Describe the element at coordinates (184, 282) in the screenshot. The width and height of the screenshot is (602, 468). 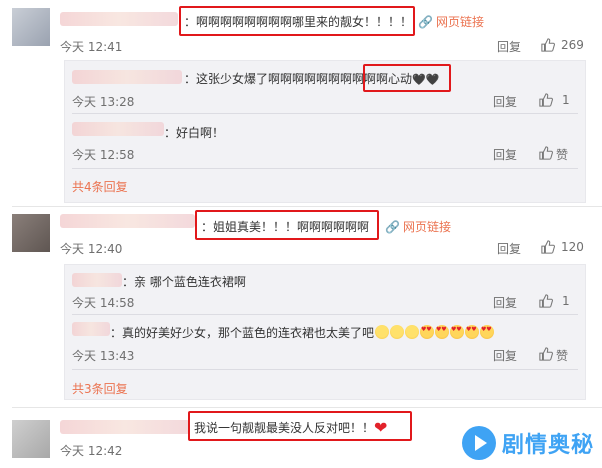
I see `reply-text: ：亲 哪个蓝色连衣裙啊` at that location.